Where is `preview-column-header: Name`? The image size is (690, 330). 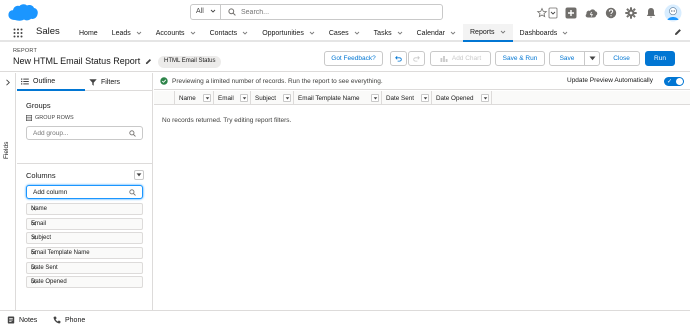 preview-column-header: Name is located at coordinates (194, 98).